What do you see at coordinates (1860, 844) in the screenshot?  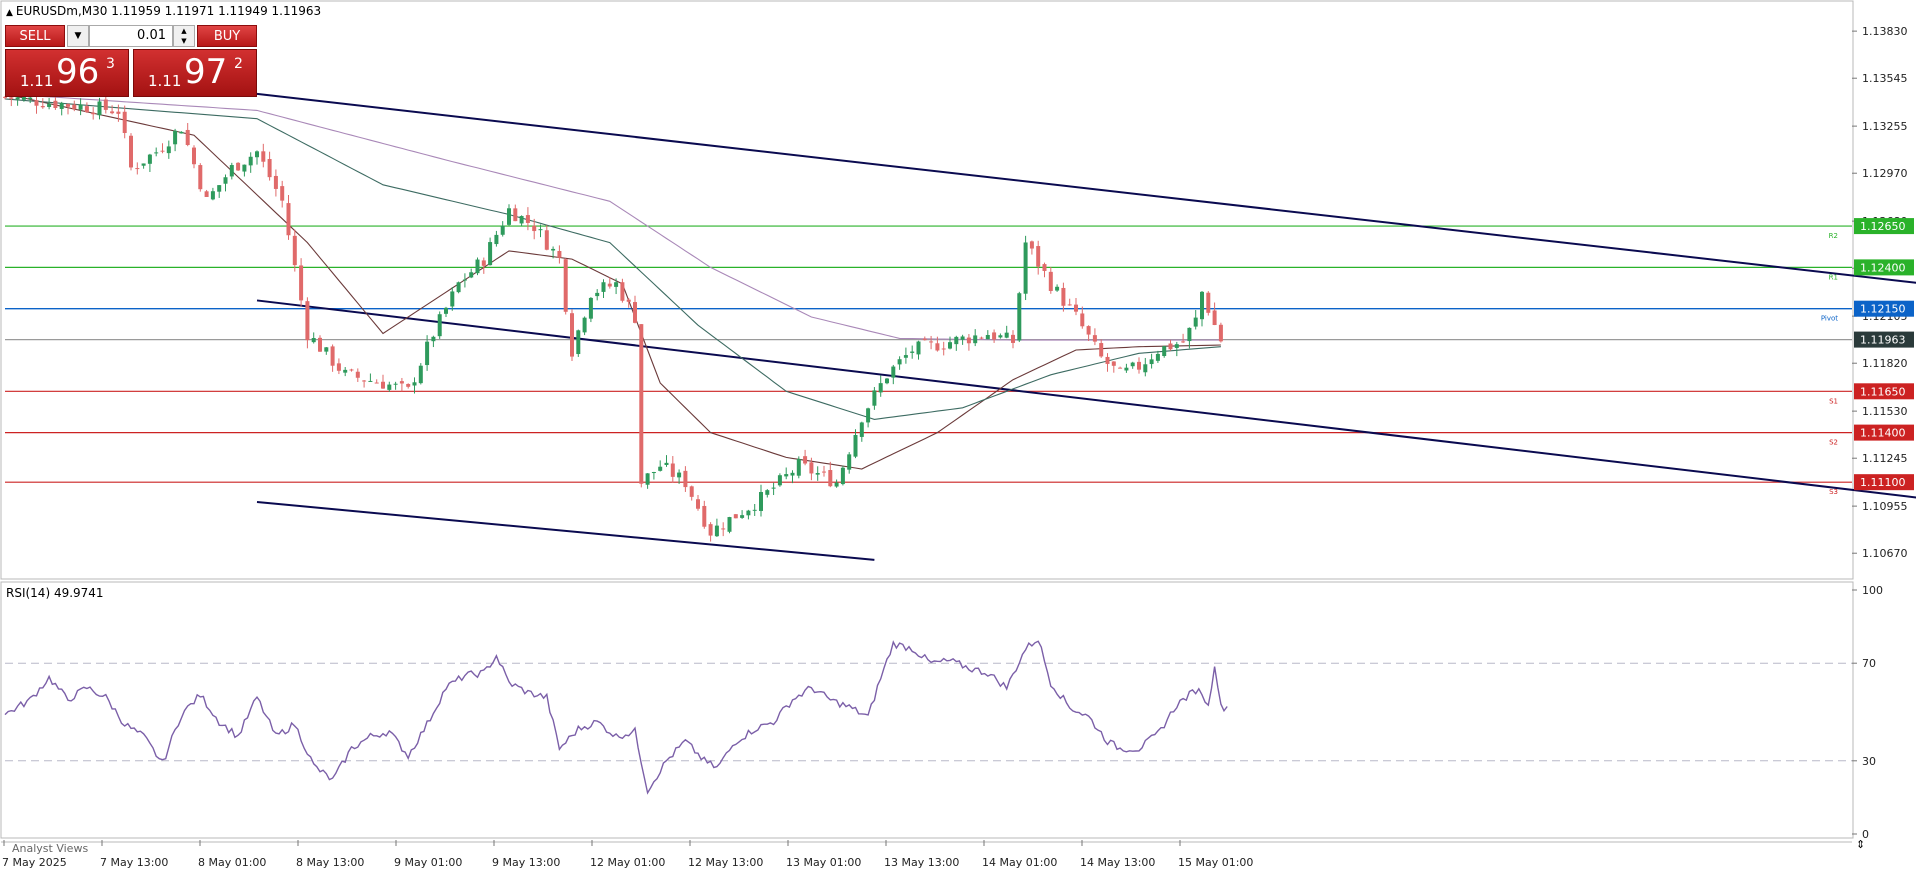 I see `pane-resize-icon: ⇕` at bounding box center [1860, 844].